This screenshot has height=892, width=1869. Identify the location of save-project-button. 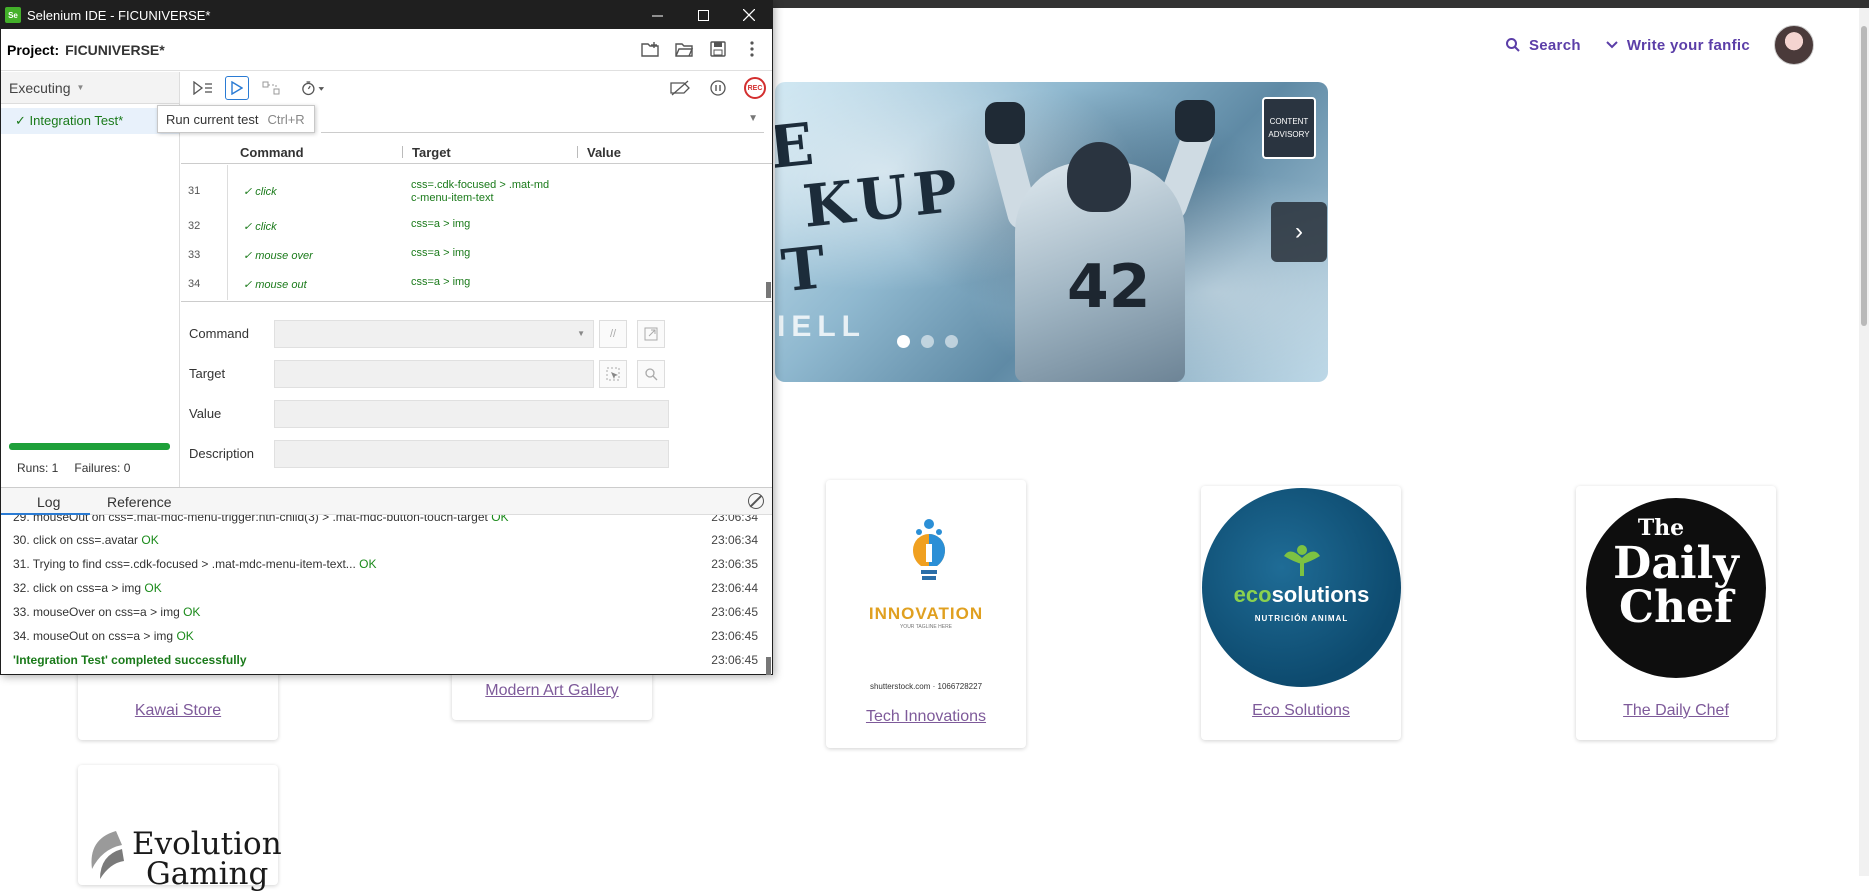
(718, 49).